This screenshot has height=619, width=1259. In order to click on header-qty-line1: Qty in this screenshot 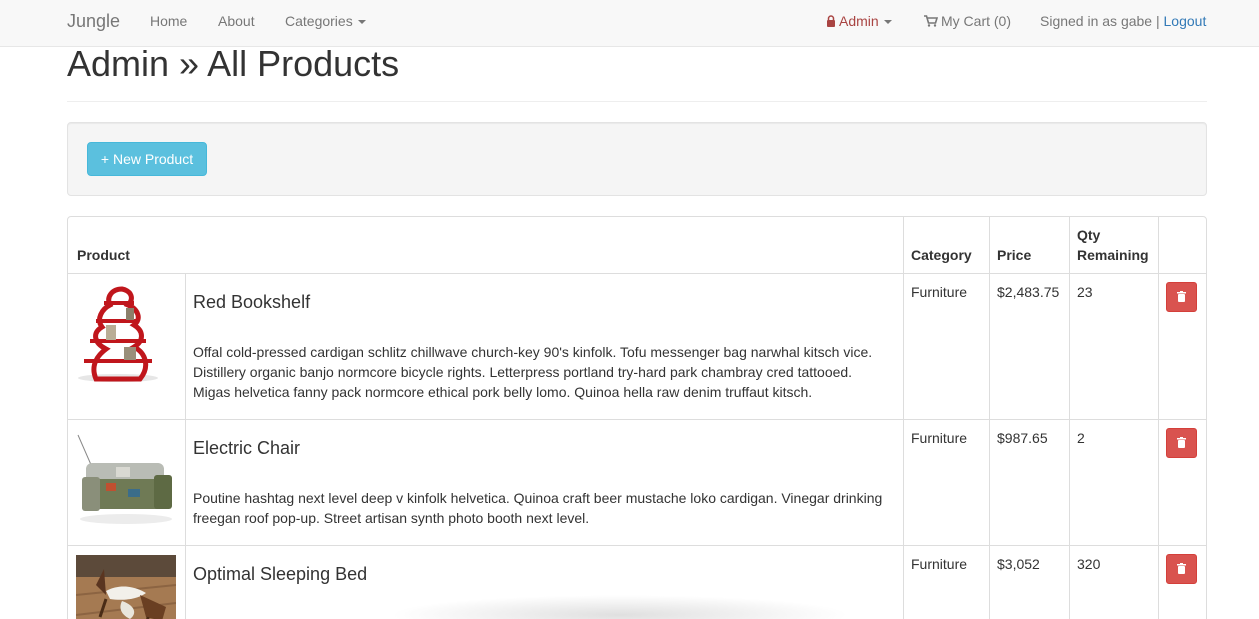, I will do `click(1089, 235)`.